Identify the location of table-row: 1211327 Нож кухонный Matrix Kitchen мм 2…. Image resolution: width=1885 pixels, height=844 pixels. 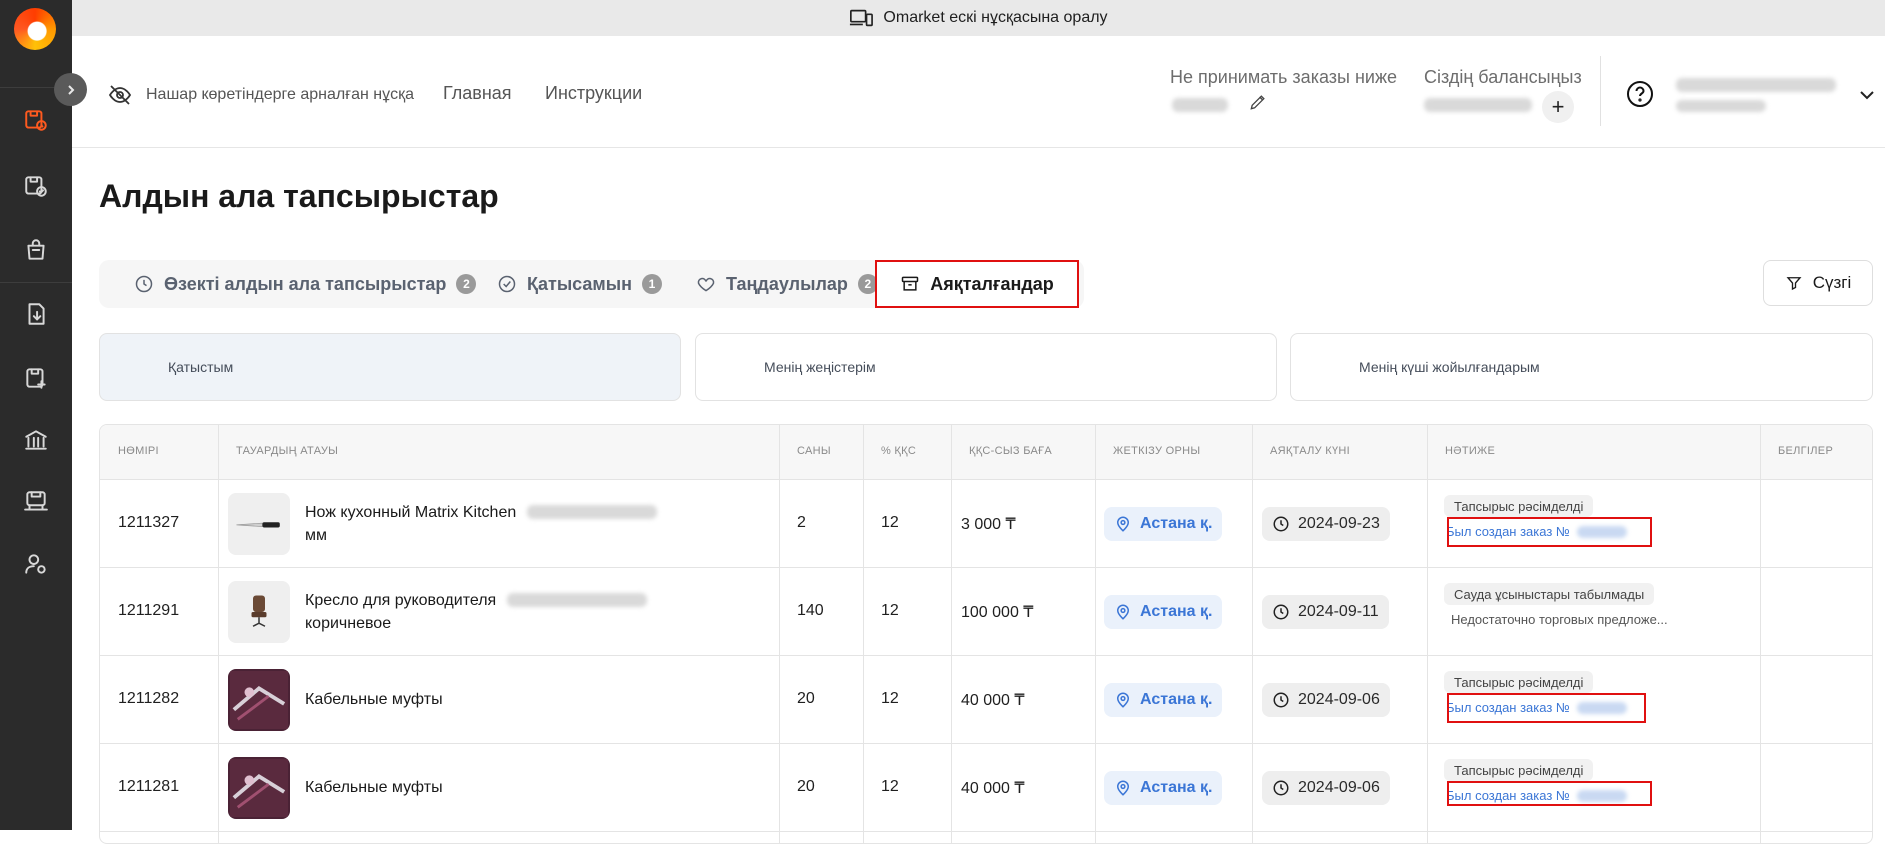
(986, 524).